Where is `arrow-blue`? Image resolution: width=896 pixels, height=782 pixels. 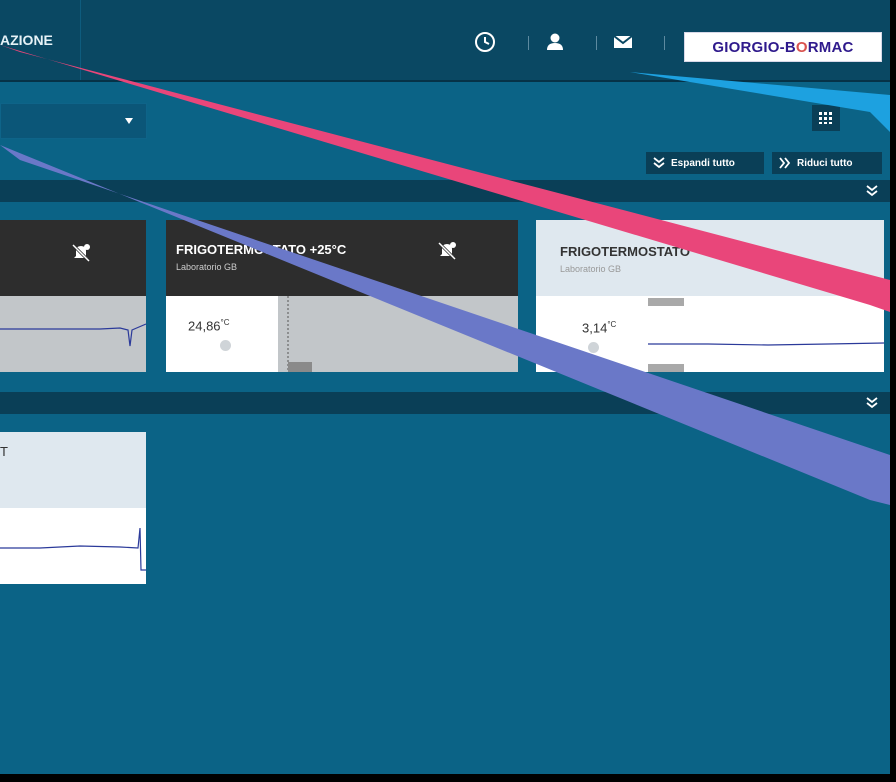 arrow-blue is located at coordinates (760, 102).